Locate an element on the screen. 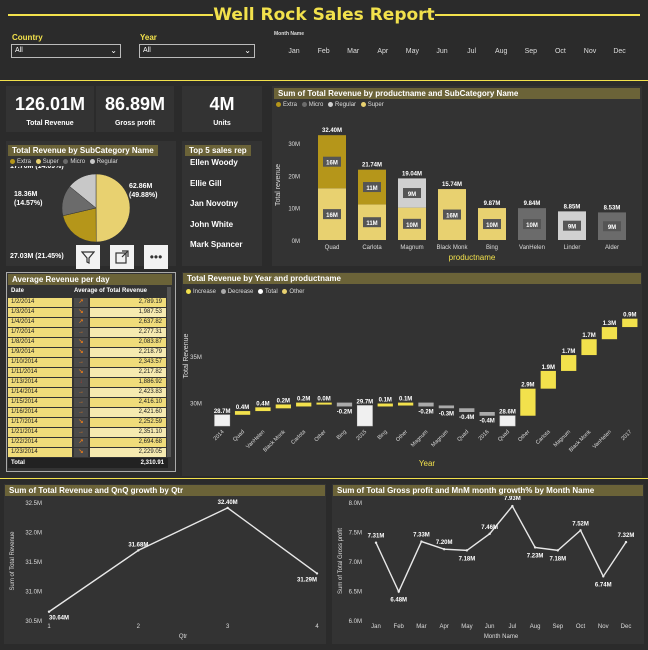  x-tick-label: Magnum is located at coordinates (563, 439).